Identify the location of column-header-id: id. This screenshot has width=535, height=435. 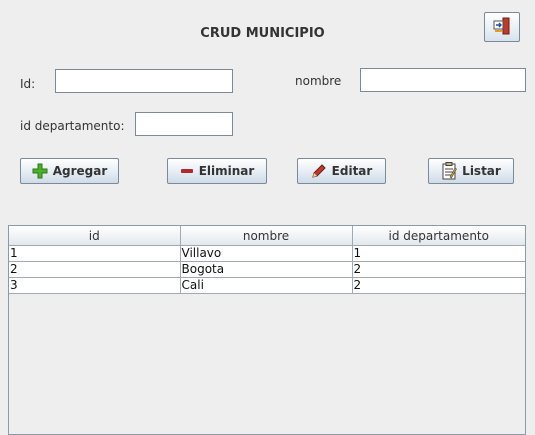
(95, 236).